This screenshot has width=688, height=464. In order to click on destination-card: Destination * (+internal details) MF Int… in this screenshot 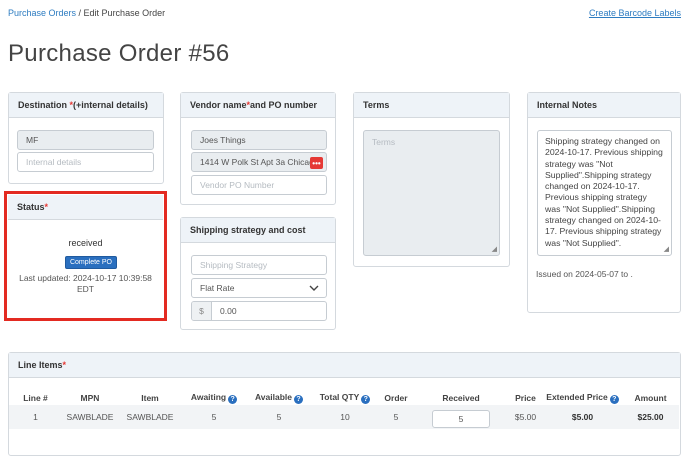, I will do `click(86, 138)`.